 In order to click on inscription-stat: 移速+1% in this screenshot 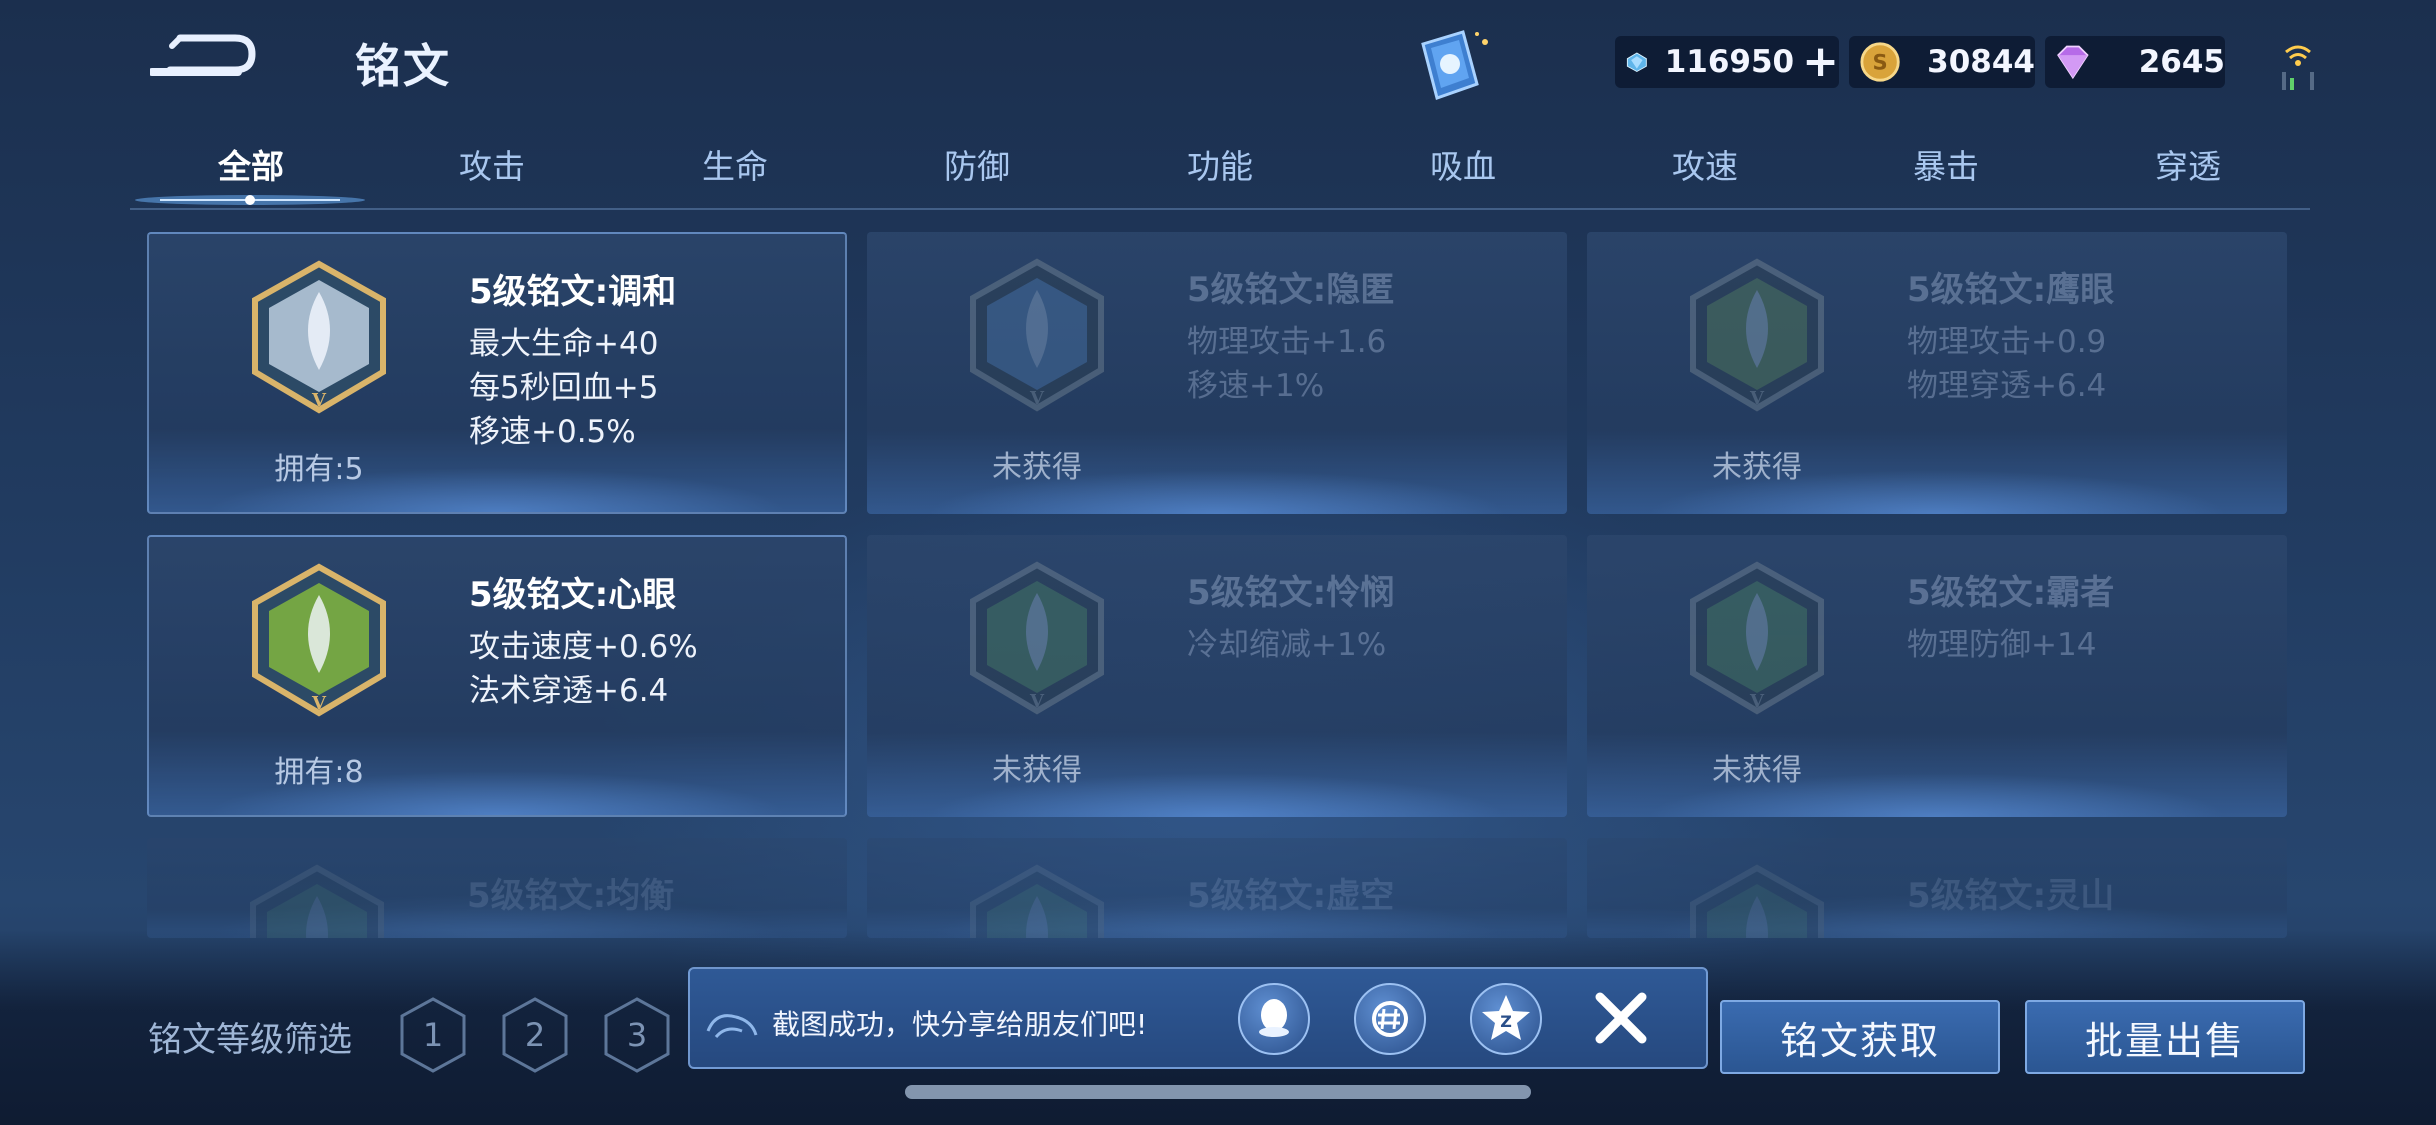, I will do `click(1256, 386)`.